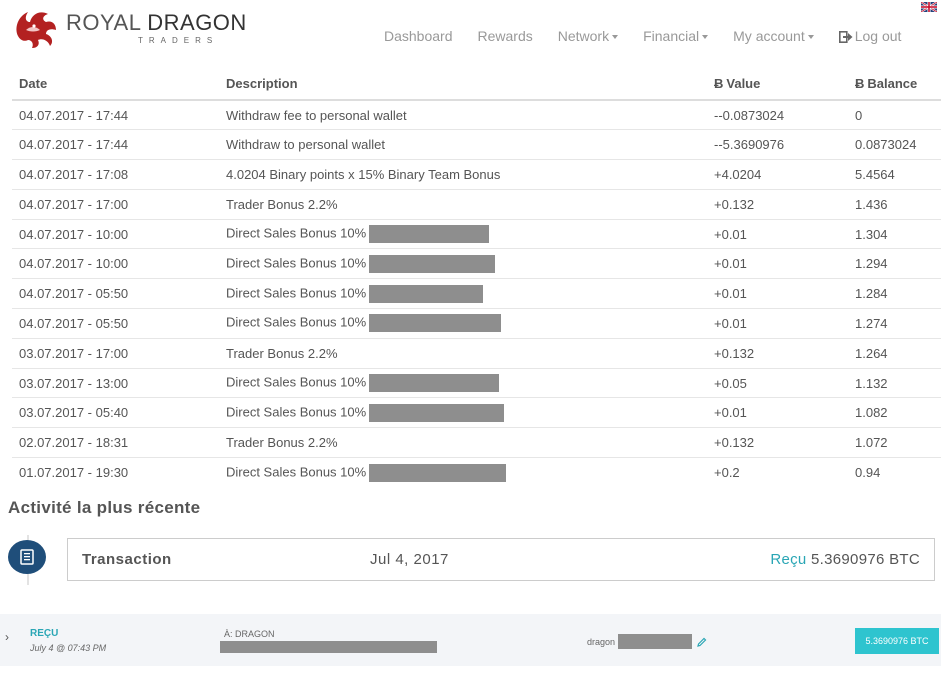 This screenshot has height=679, width=941. I want to click on detail-recipient-label: À: DRAGON, so click(249, 634).